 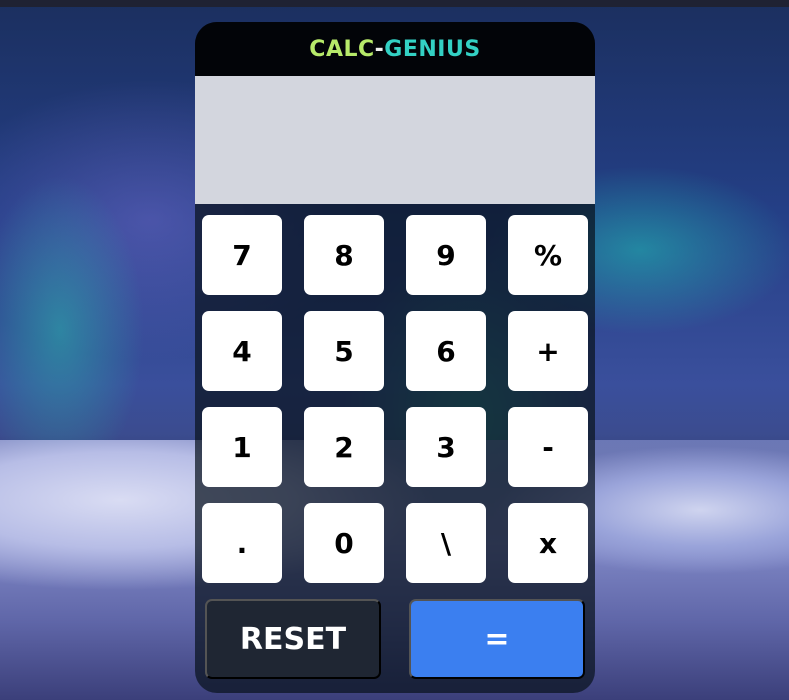 What do you see at coordinates (242, 255) in the screenshot?
I see `key-7: 7` at bounding box center [242, 255].